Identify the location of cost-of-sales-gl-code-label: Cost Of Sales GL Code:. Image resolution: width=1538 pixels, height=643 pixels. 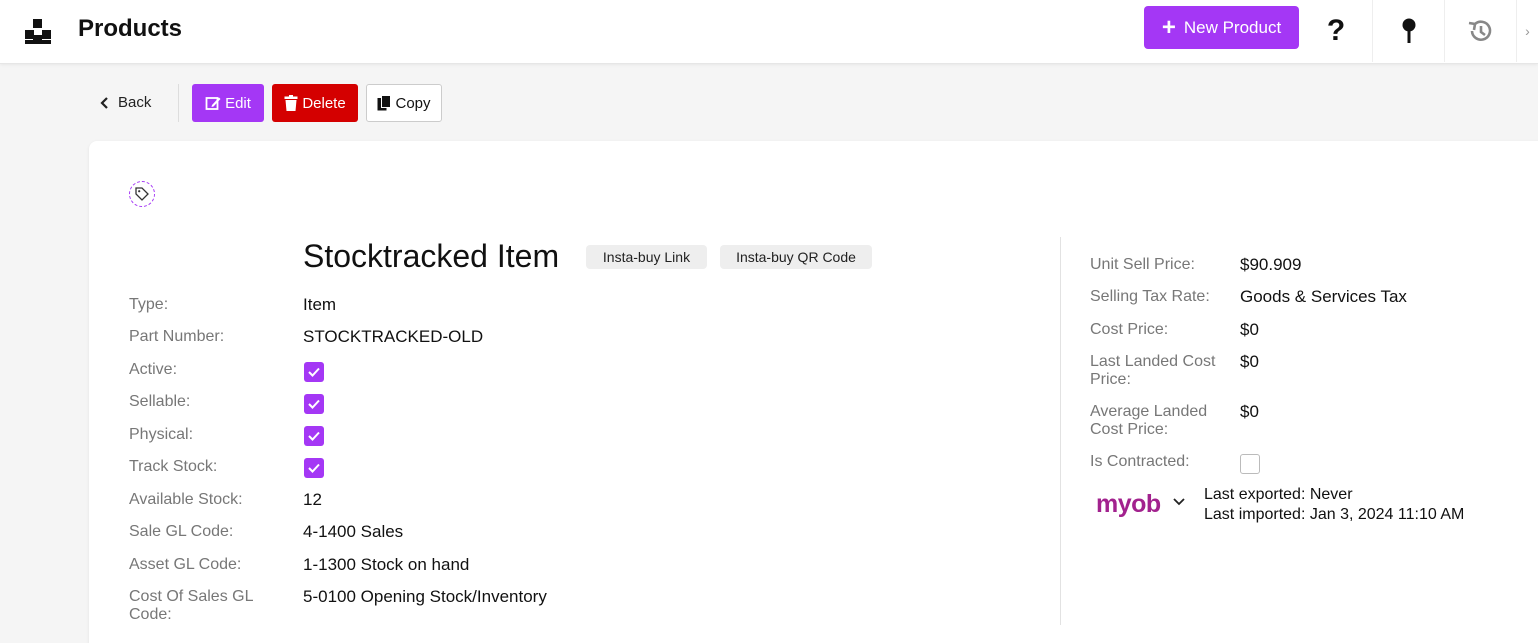
(191, 606).